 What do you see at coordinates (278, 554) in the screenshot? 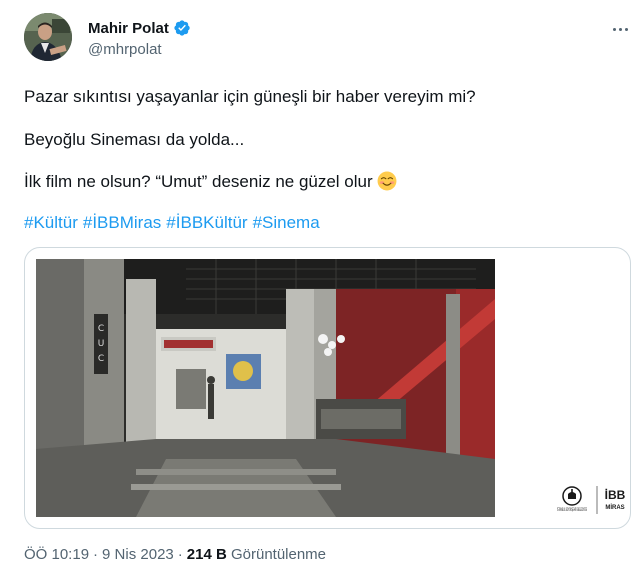
I see `views-label: Görüntülenme` at bounding box center [278, 554].